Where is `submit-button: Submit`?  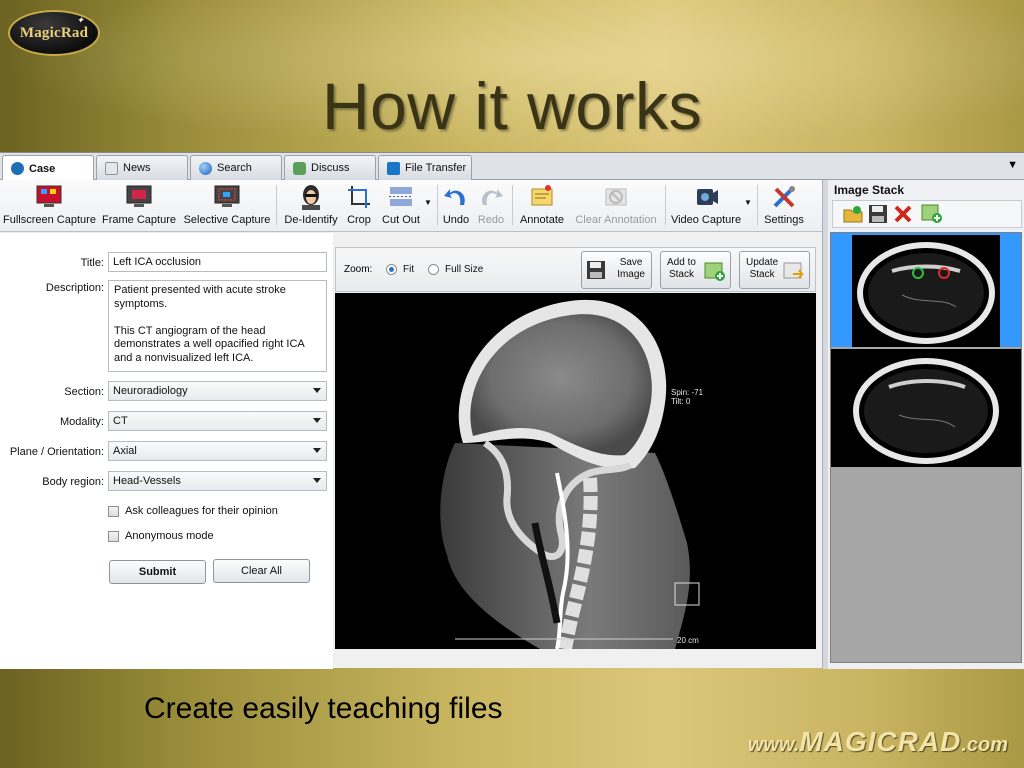
submit-button: Submit is located at coordinates (157, 572).